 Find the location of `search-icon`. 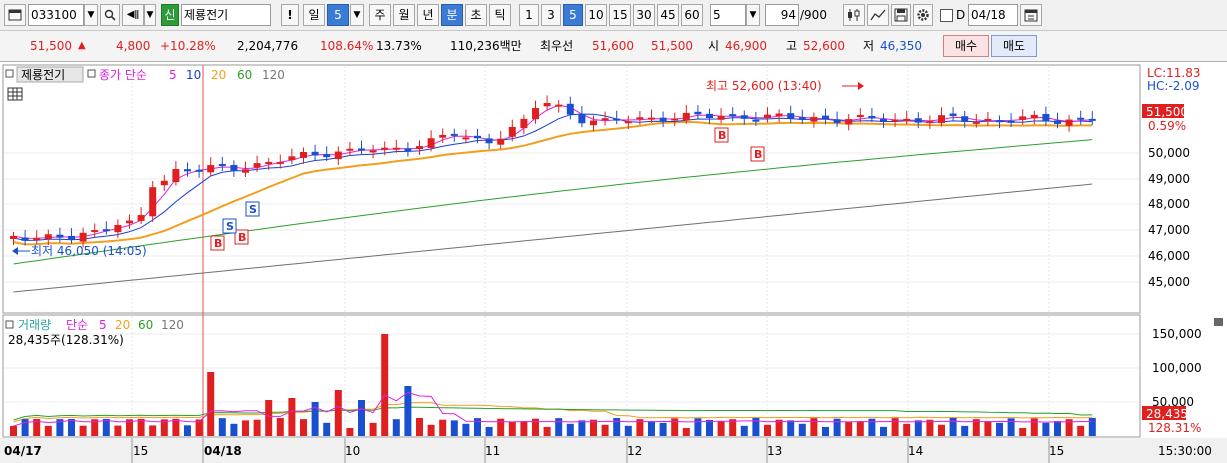

search-icon is located at coordinates (110, 15).